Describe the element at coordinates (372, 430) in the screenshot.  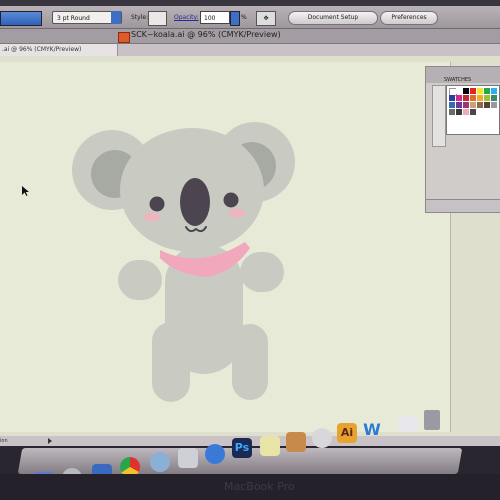
I see `word-icon: W` at that location.